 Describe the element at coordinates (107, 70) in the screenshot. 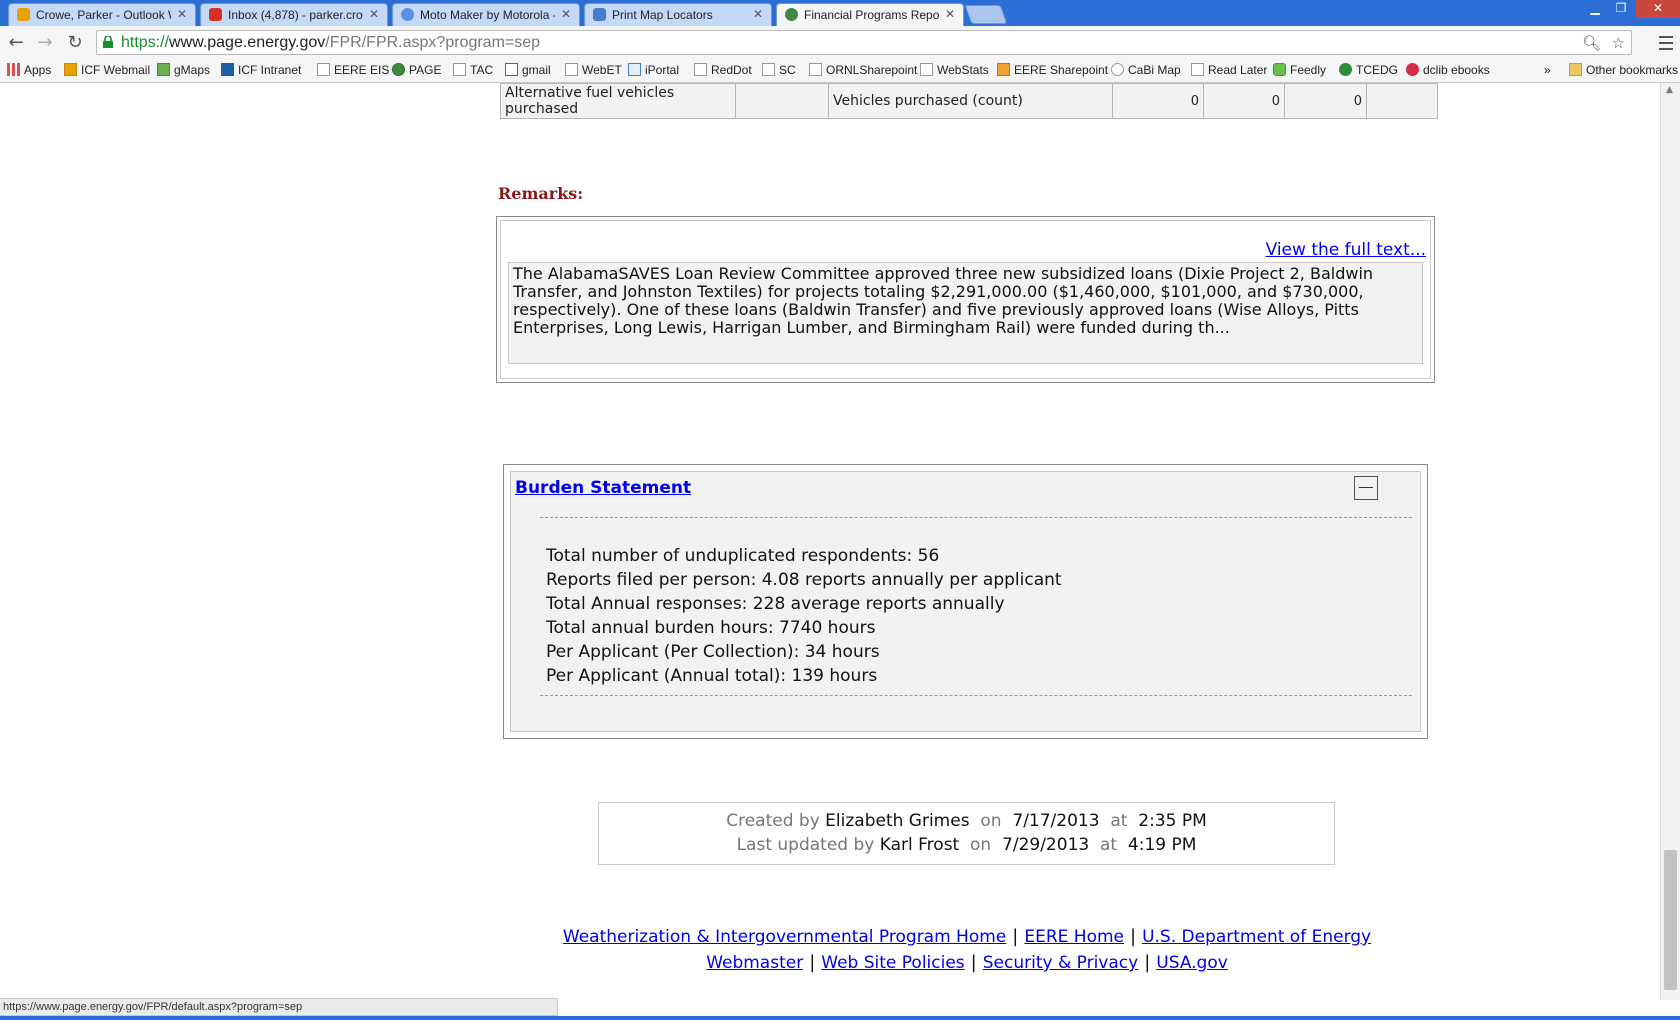

I see `bookmark-icf-webmail: ICF Webmail` at that location.